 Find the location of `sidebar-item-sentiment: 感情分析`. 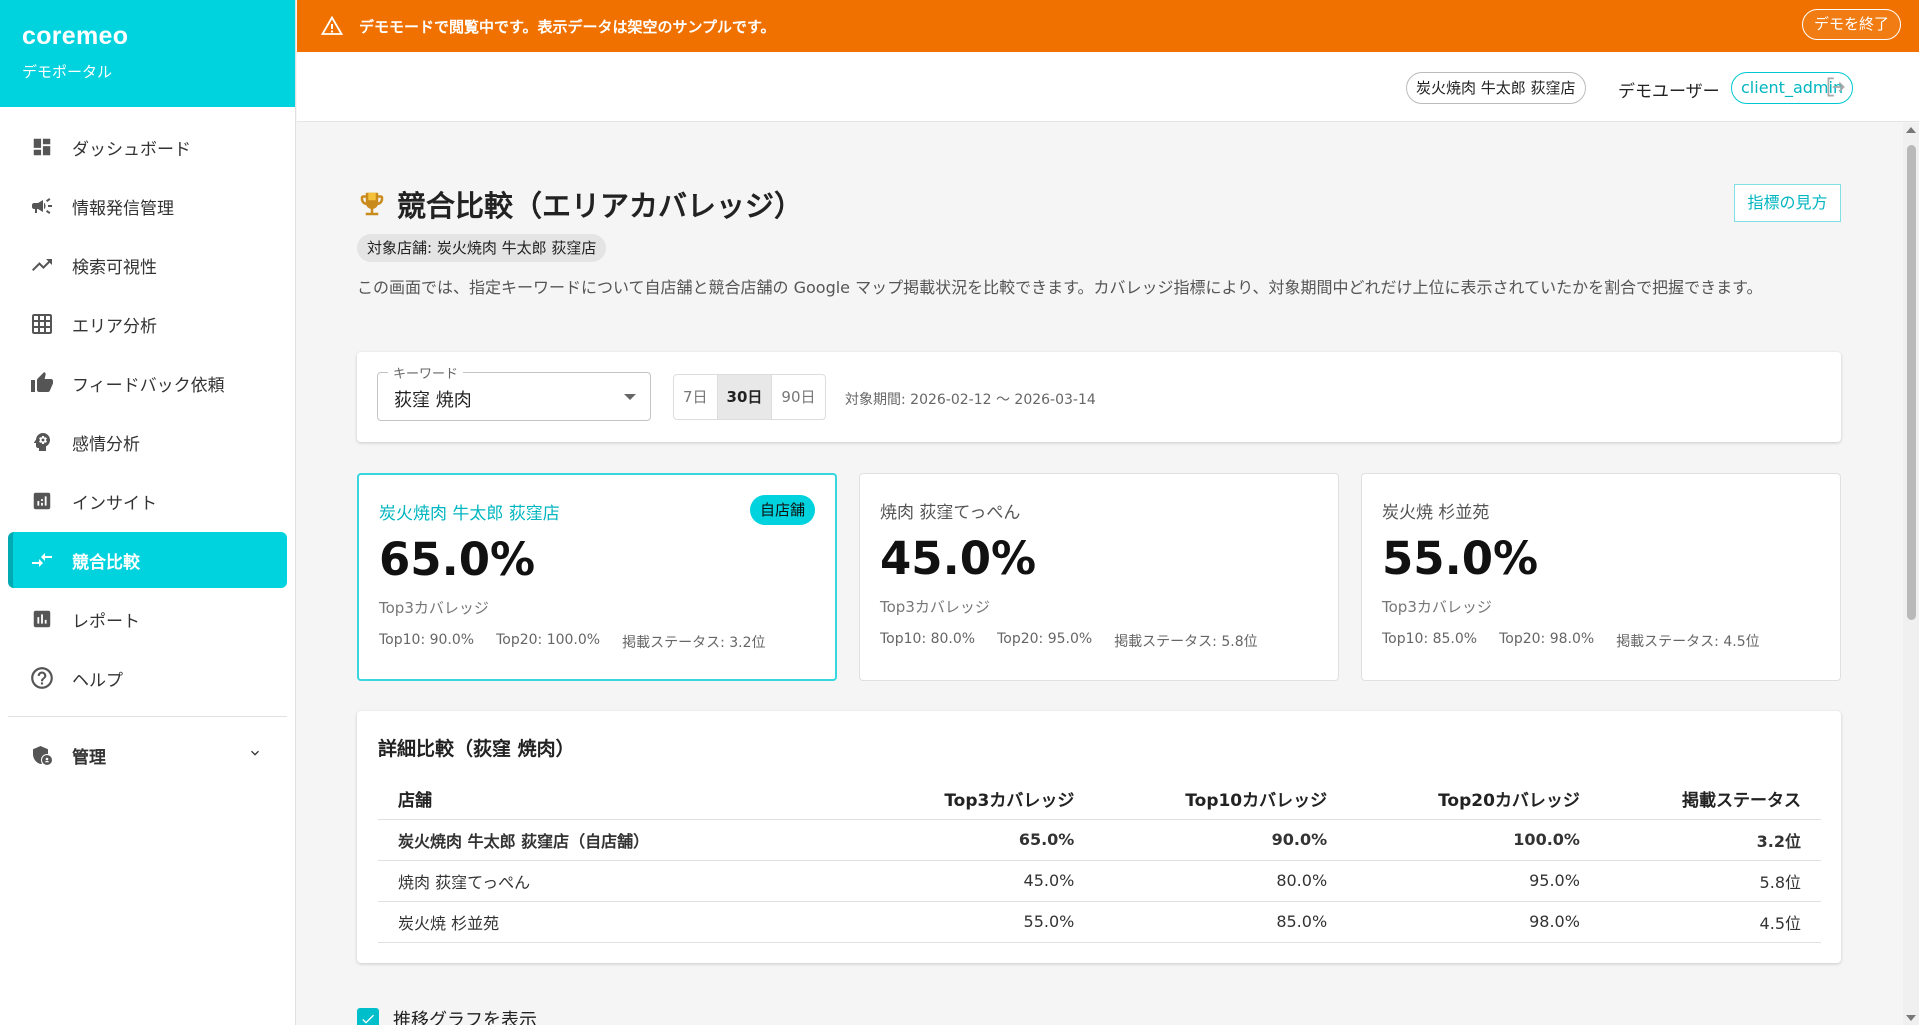

sidebar-item-sentiment: 感情分析 is located at coordinates (147, 442).